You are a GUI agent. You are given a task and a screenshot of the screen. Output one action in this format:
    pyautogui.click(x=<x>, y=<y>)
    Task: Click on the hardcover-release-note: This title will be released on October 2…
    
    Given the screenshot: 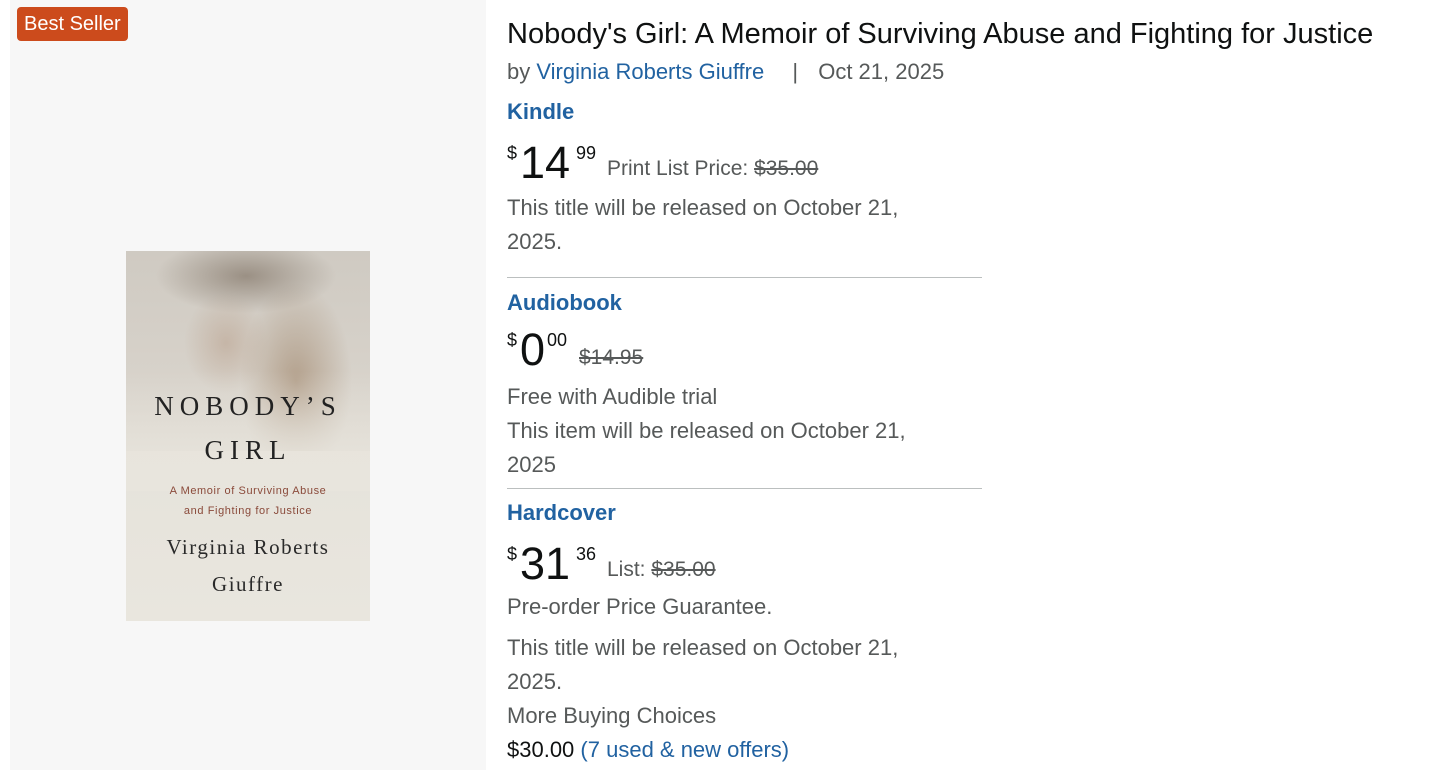 What is the action you would take?
    pyautogui.click(x=703, y=664)
    